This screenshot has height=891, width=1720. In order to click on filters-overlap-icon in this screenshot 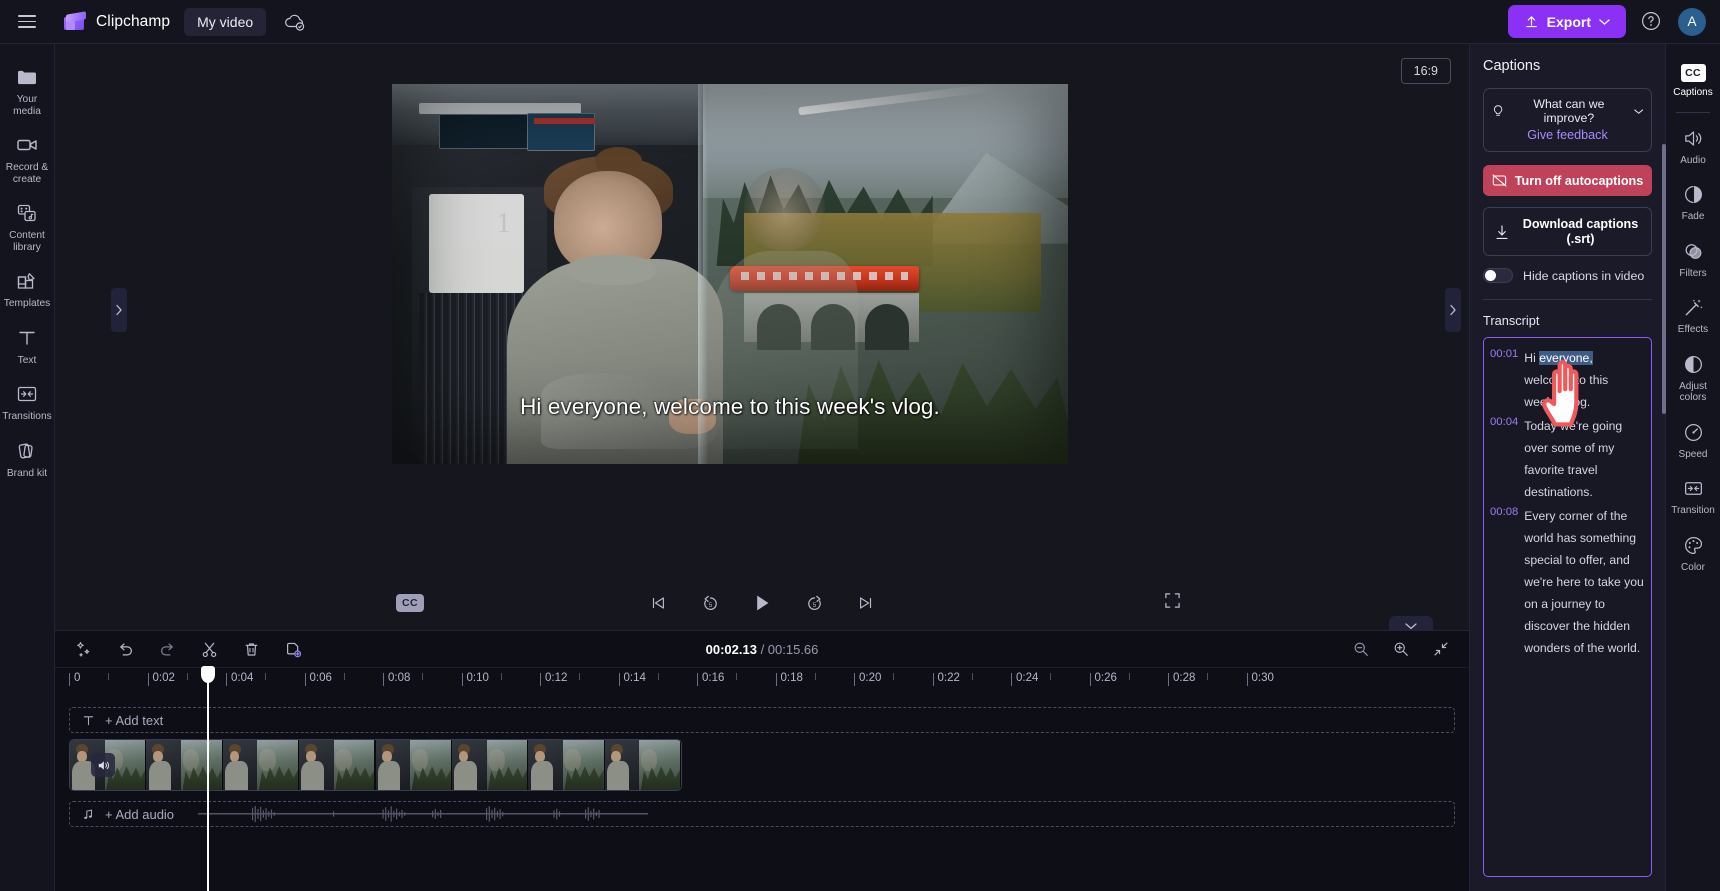, I will do `click(1693, 251)`.